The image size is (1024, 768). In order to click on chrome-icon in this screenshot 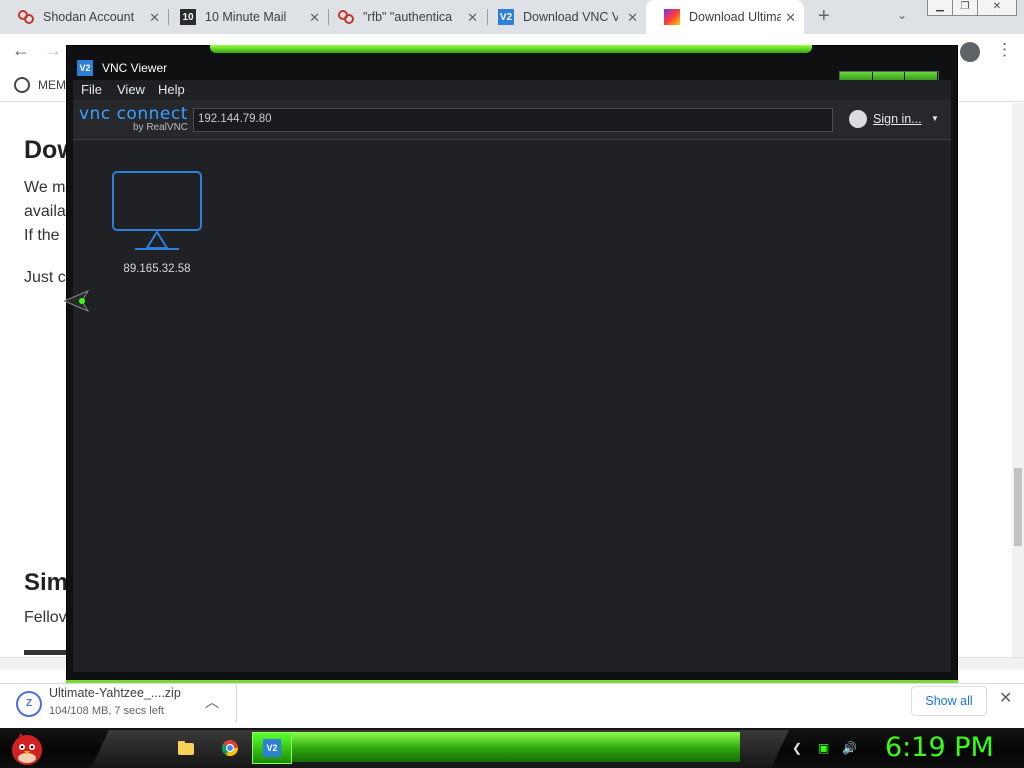, I will do `click(230, 748)`.